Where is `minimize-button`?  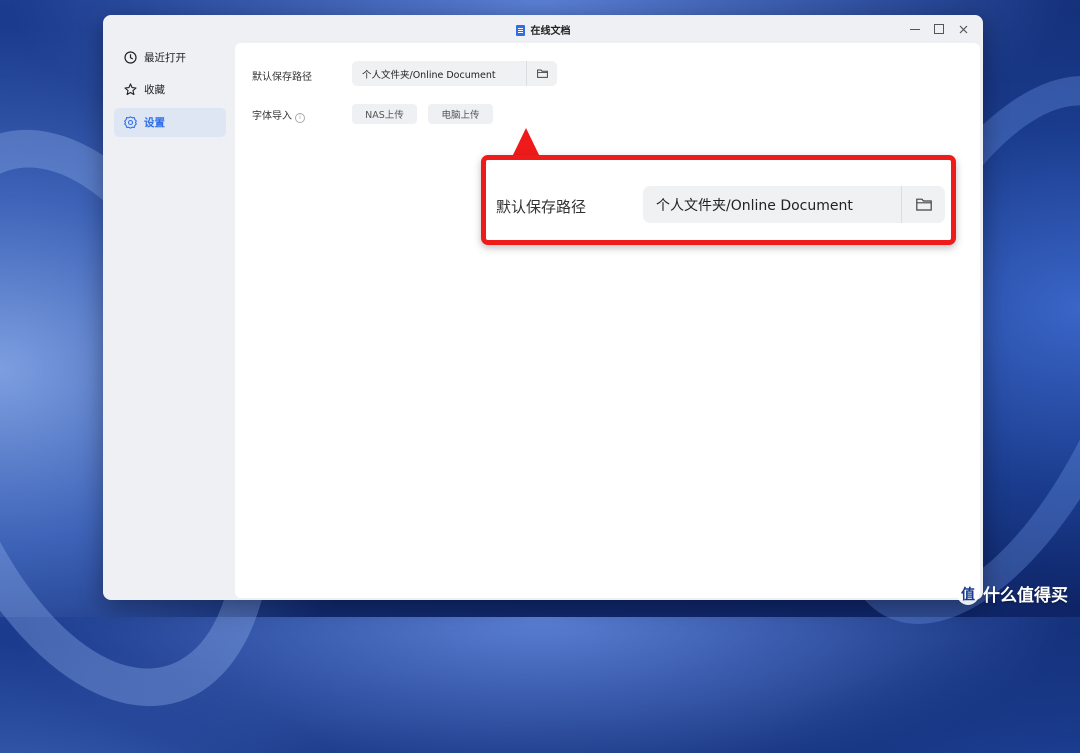
minimize-button is located at coordinates (915, 29).